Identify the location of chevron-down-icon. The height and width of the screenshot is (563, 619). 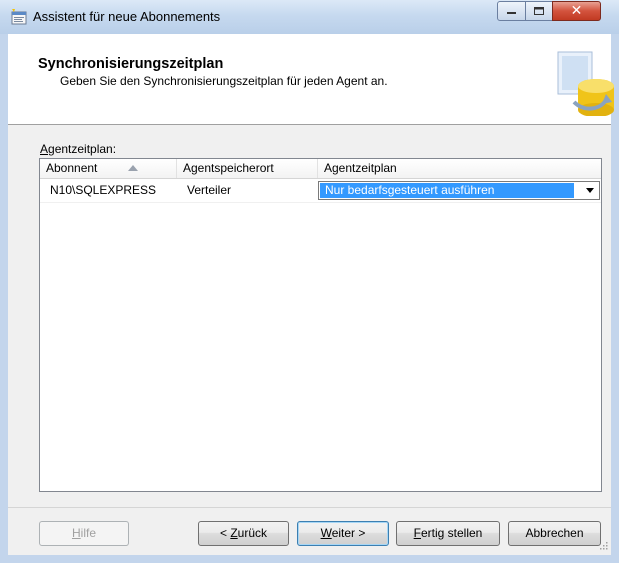
(590, 190).